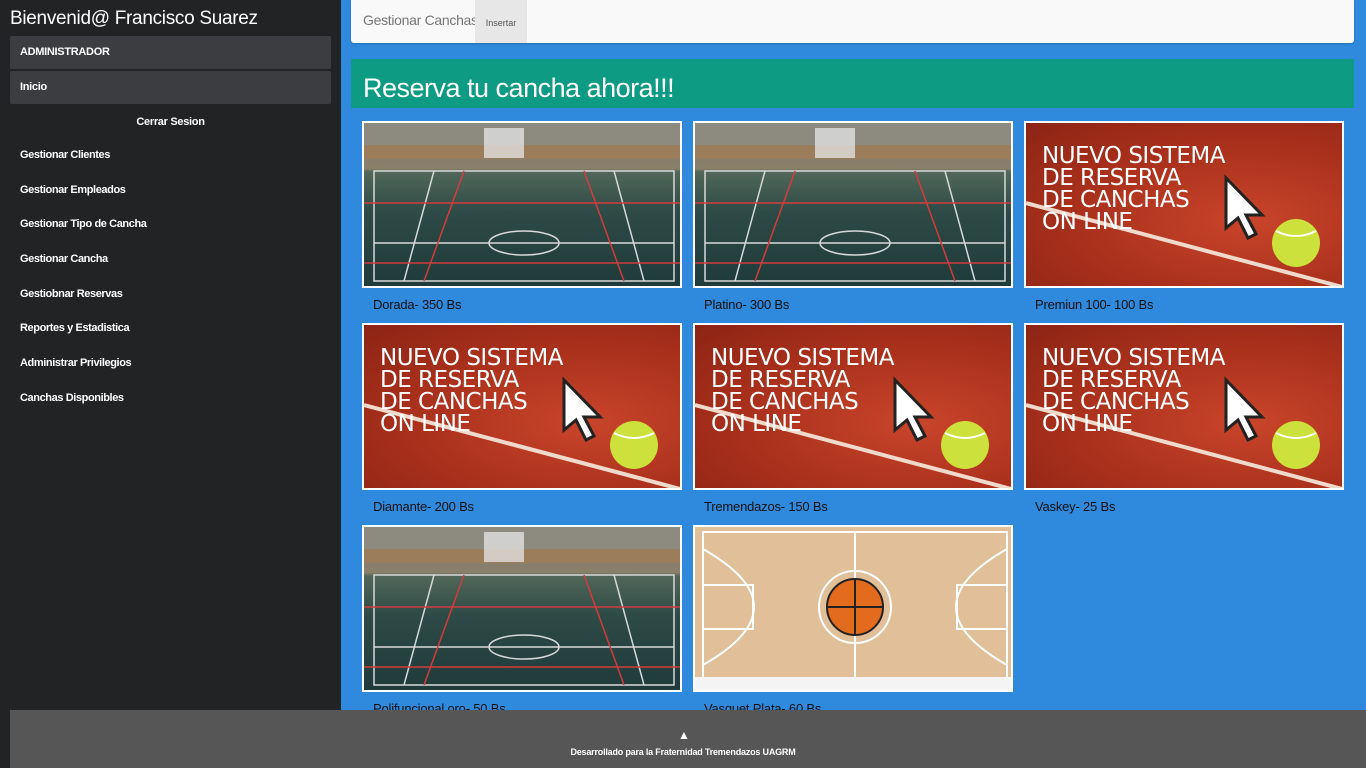  Describe the element at coordinates (420, 21) in the screenshot. I see `navbar-brand: Gestionar Canchas` at that location.